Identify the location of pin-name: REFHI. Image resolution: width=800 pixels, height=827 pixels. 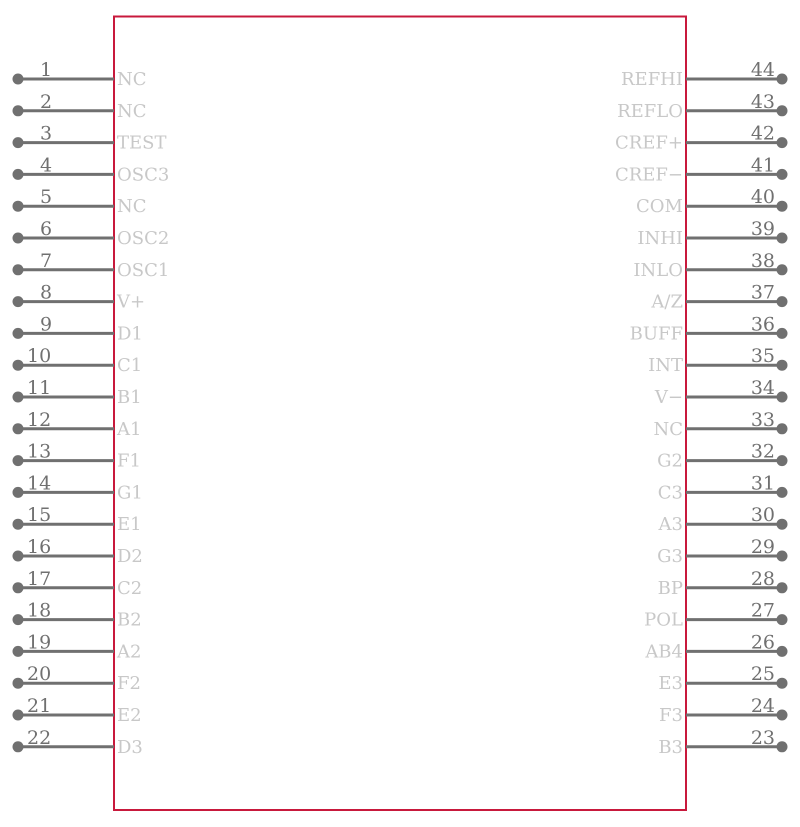
(652, 79).